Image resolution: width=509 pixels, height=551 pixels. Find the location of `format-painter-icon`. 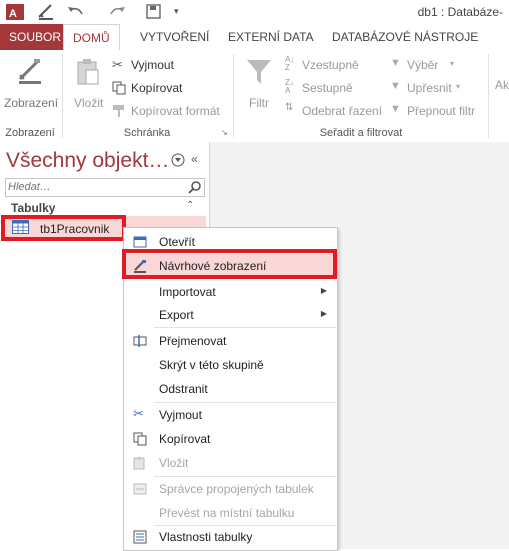

format-painter-icon is located at coordinates (119, 111).